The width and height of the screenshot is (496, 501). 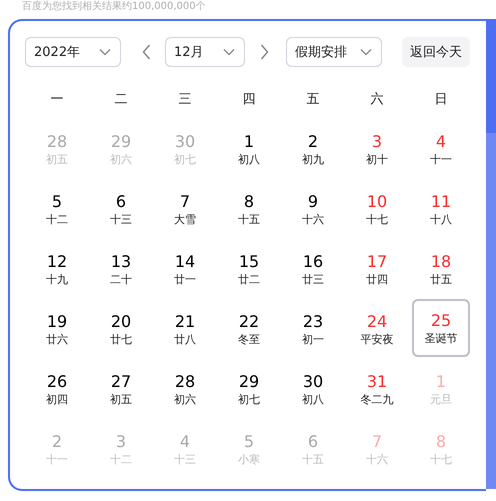 What do you see at coordinates (377, 329) in the screenshot?
I see `calendar-day: 24 平安夜` at bounding box center [377, 329].